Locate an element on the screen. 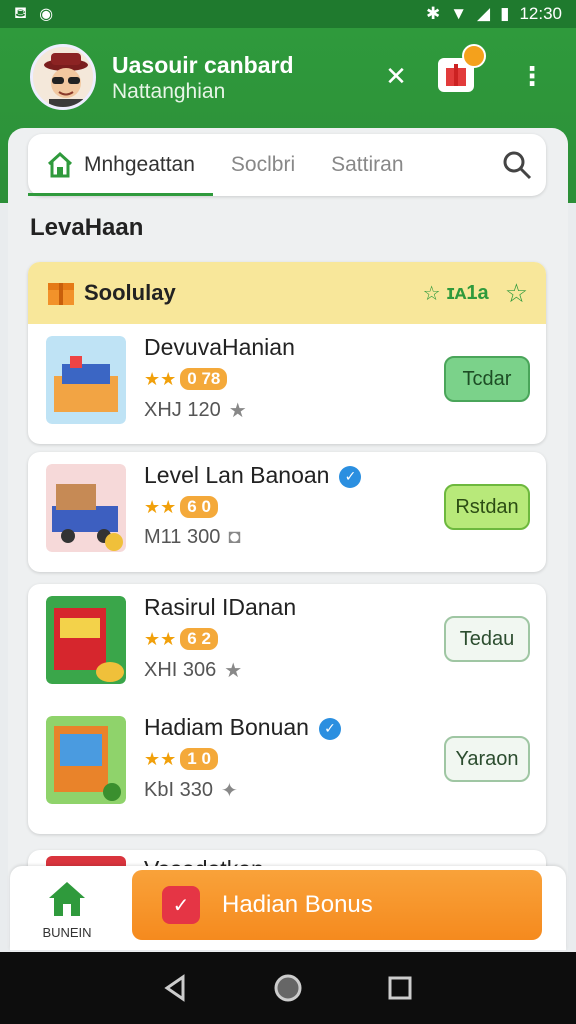 Image resolution: width=576 pixels, height=1024 pixels. item-name: Level Lan Banoan ✓ is located at coordinates (253, 475).